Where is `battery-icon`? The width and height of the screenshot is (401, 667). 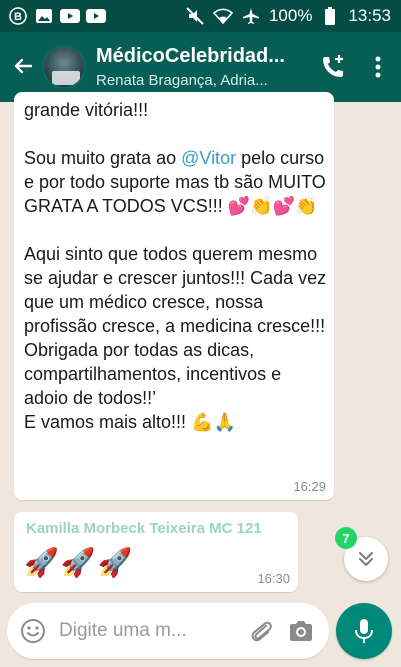 battery-icon is located at coordinates (330, 16).